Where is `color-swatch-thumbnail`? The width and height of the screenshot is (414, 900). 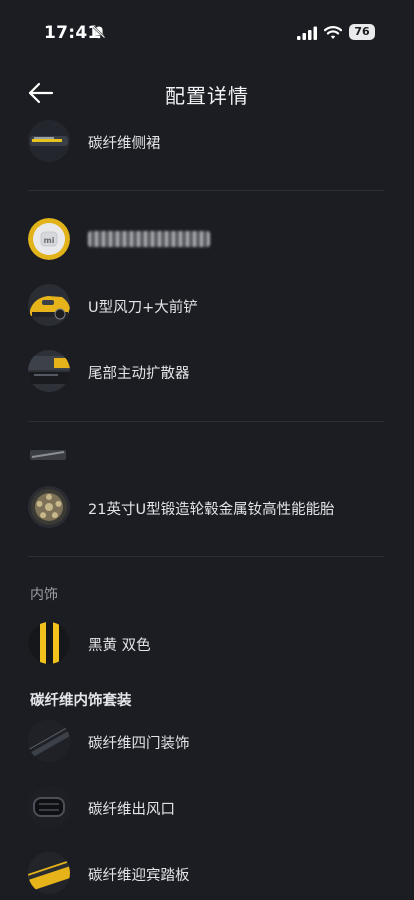
color-swatch-thumbnail is located at coordinates (49, 643).